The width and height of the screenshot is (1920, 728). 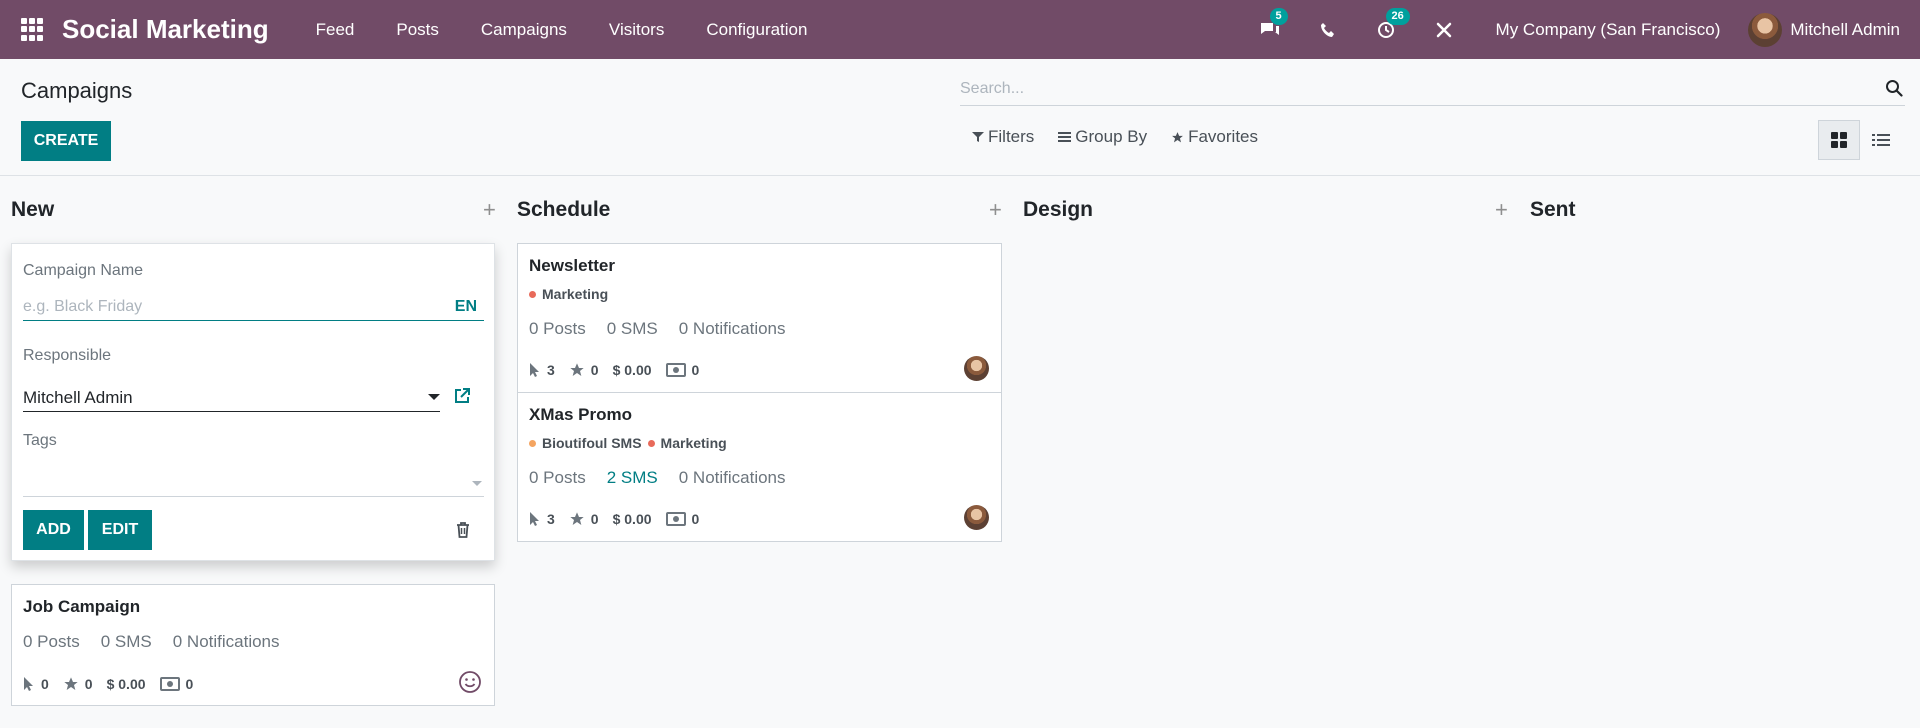 I want to click on search-icon, so click(x=1894, y=88).